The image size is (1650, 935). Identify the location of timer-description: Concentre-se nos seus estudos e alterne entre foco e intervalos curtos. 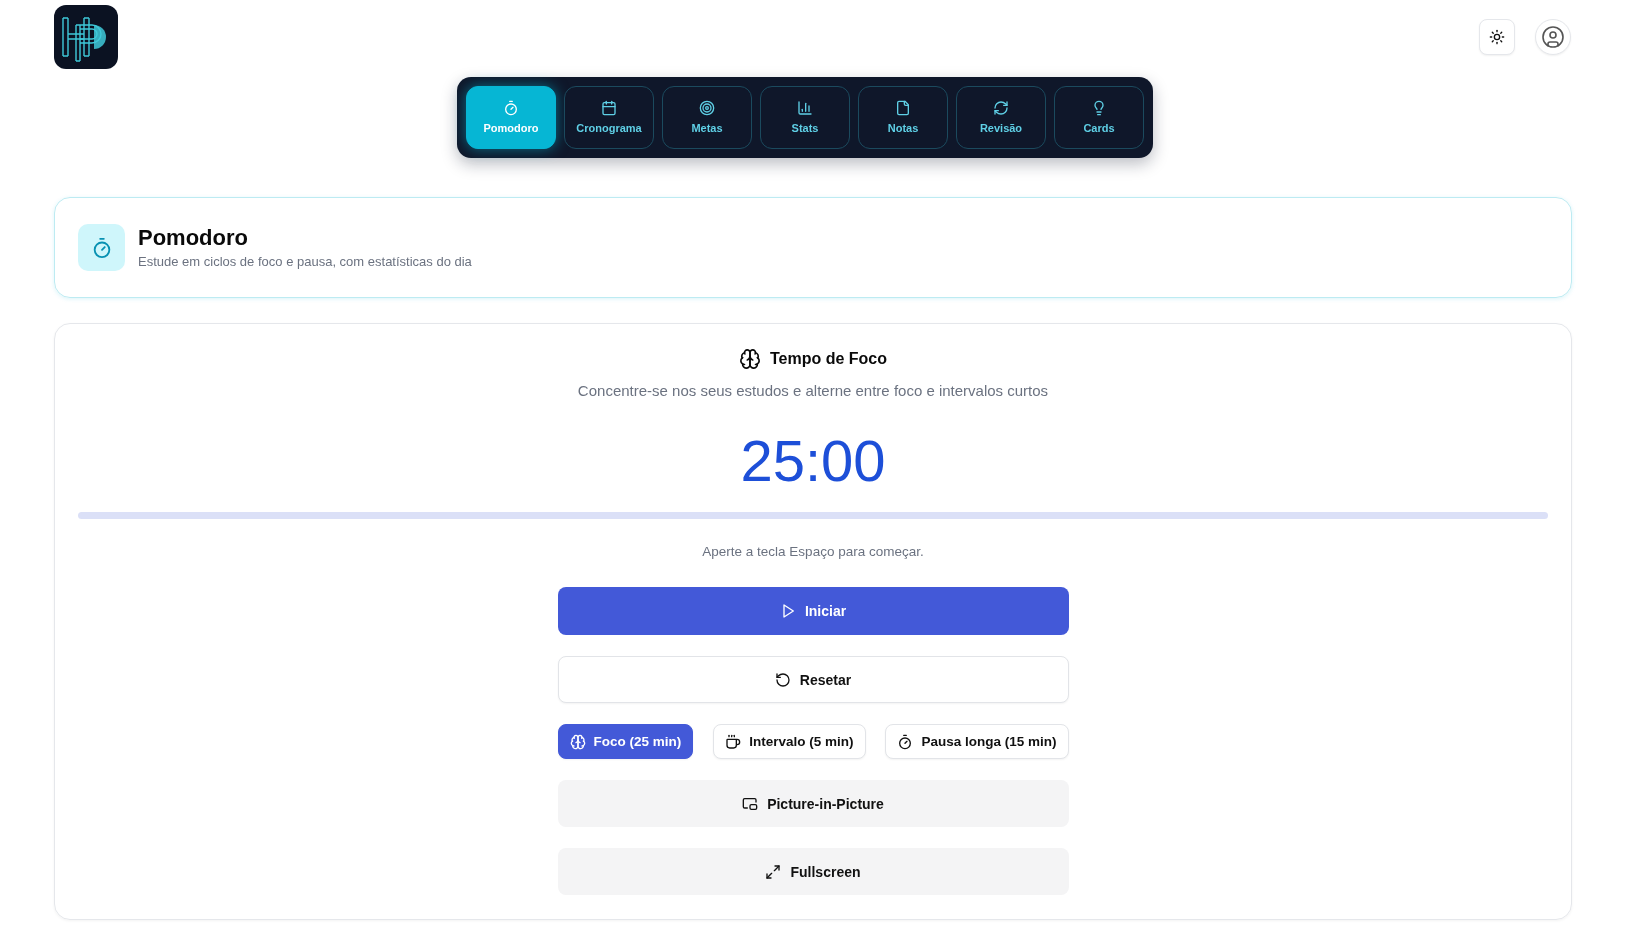
(813, 391).